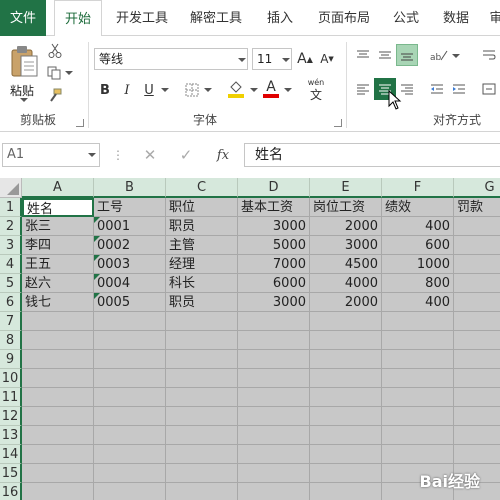 The height and width of the screenshot is (500, 500). I want to click on name-box: A1, so click(51, 155).